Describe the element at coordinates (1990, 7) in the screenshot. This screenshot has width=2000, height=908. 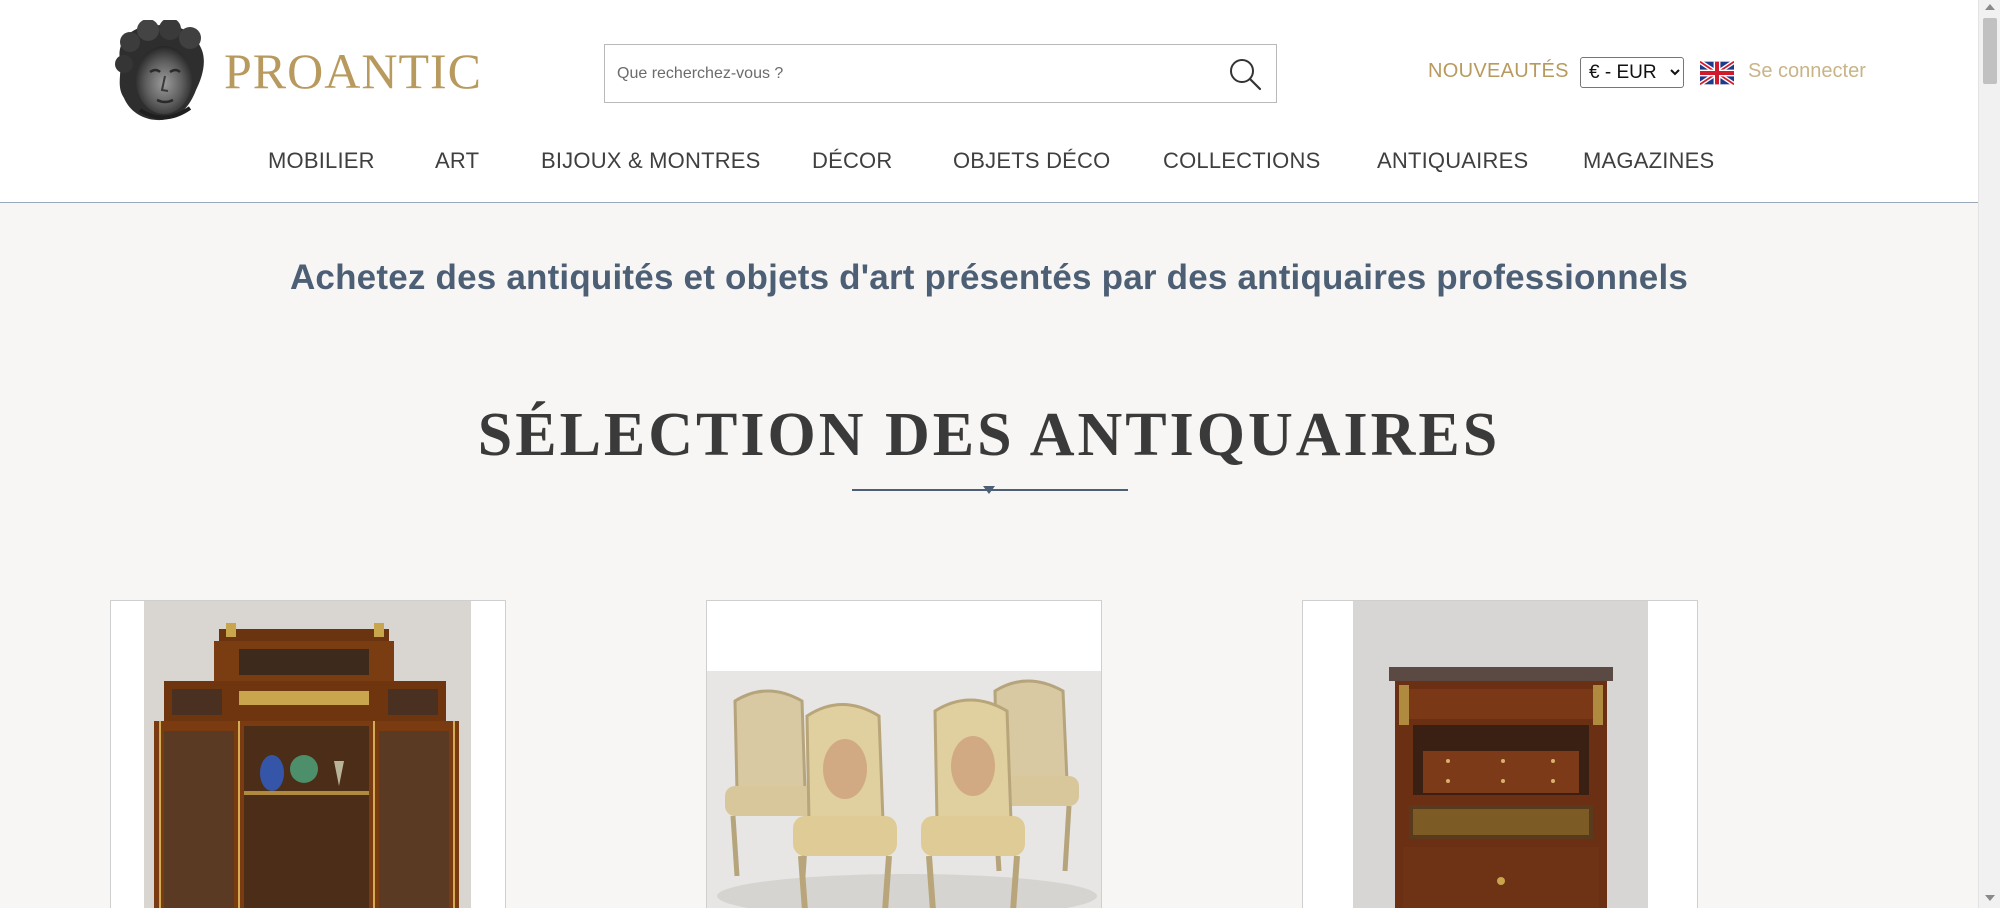
I see `scroll-up-arrow-icon` at that location.